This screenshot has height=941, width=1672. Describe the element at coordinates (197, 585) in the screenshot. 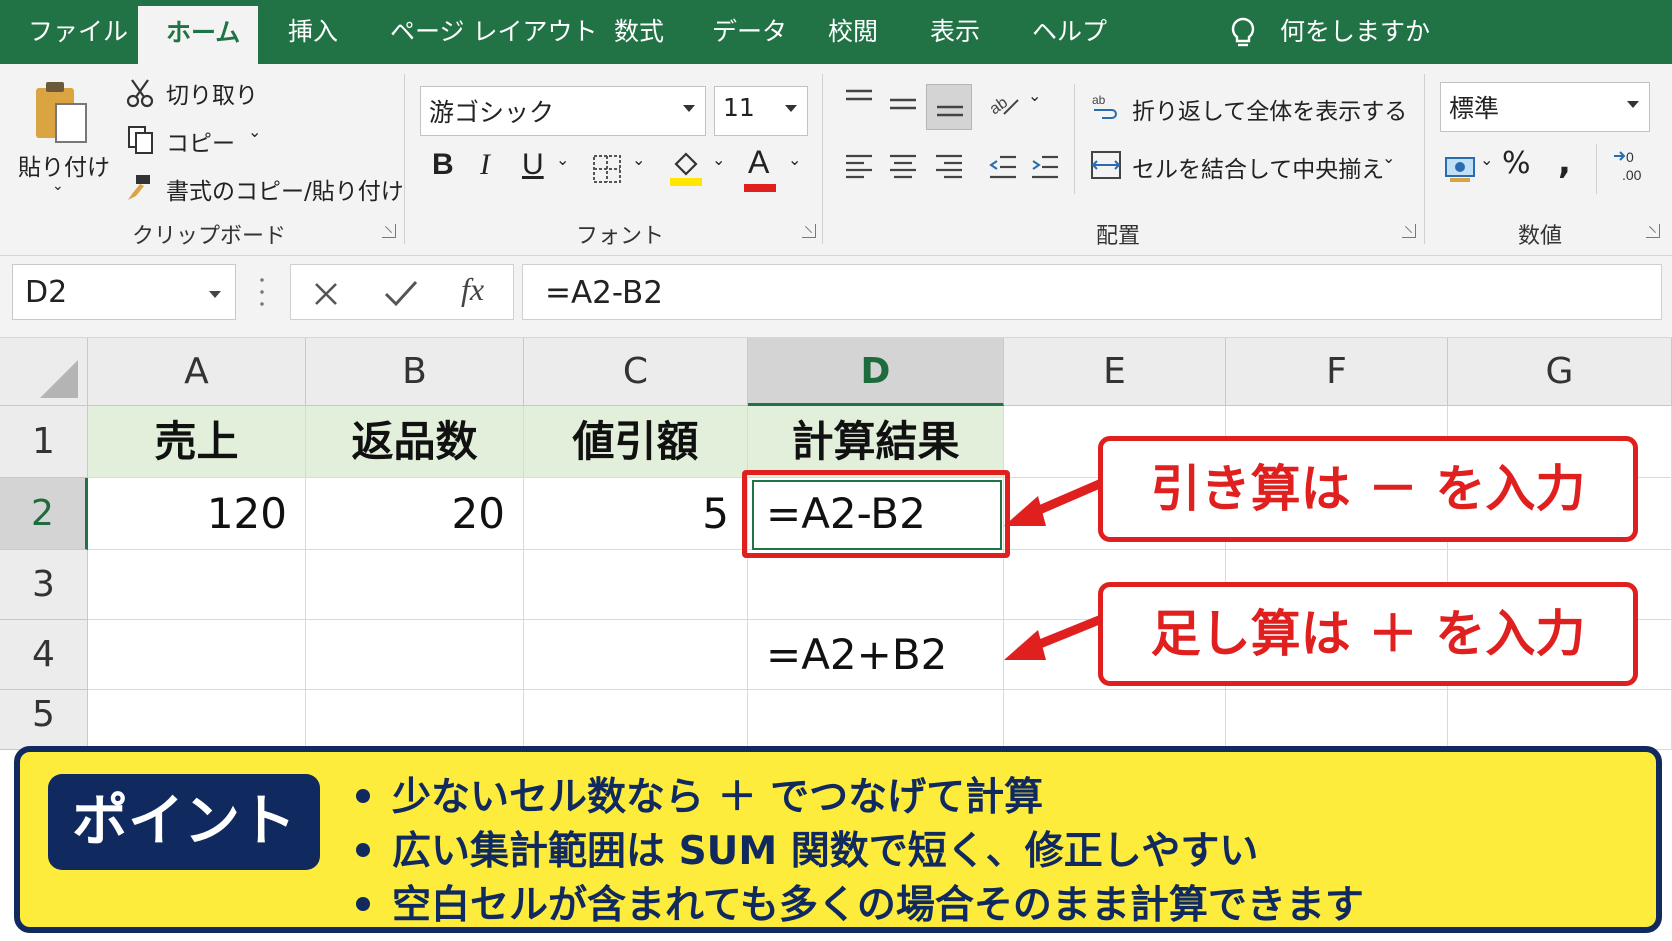

I see `cell-a3` at that location.